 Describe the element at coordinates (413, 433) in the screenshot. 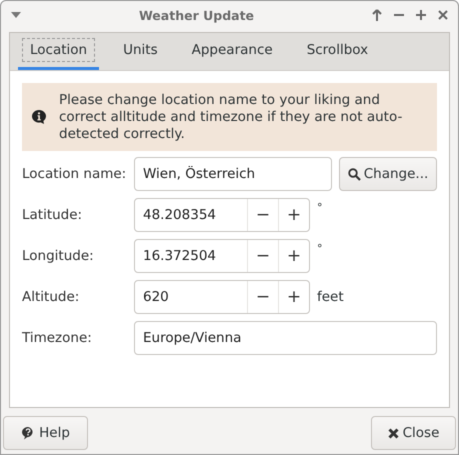

I see `close-button: Close` at that location.